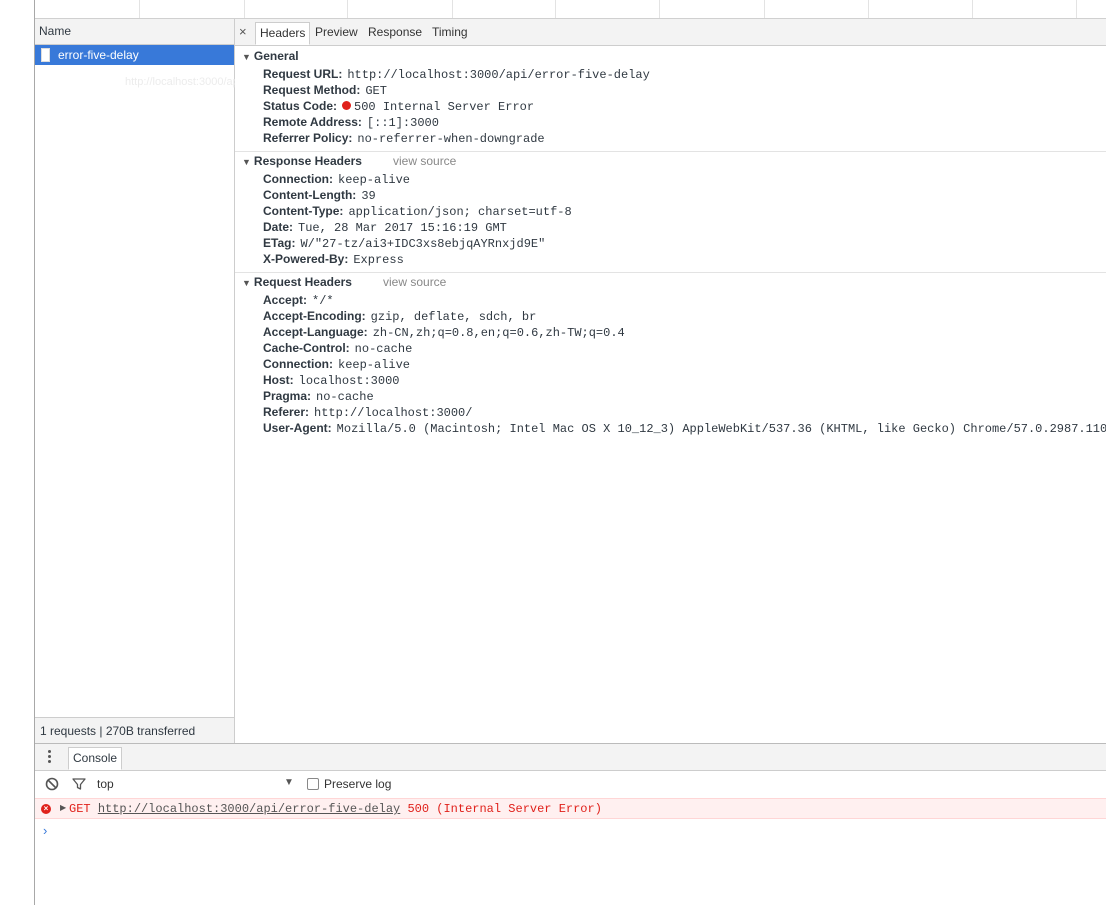 Image resolution: width=1106 pixels, height=906 pixels. Describe the element at coordinates (306, 259) in the screenshot. I see `header-key: X-Powered-By:` at that location.